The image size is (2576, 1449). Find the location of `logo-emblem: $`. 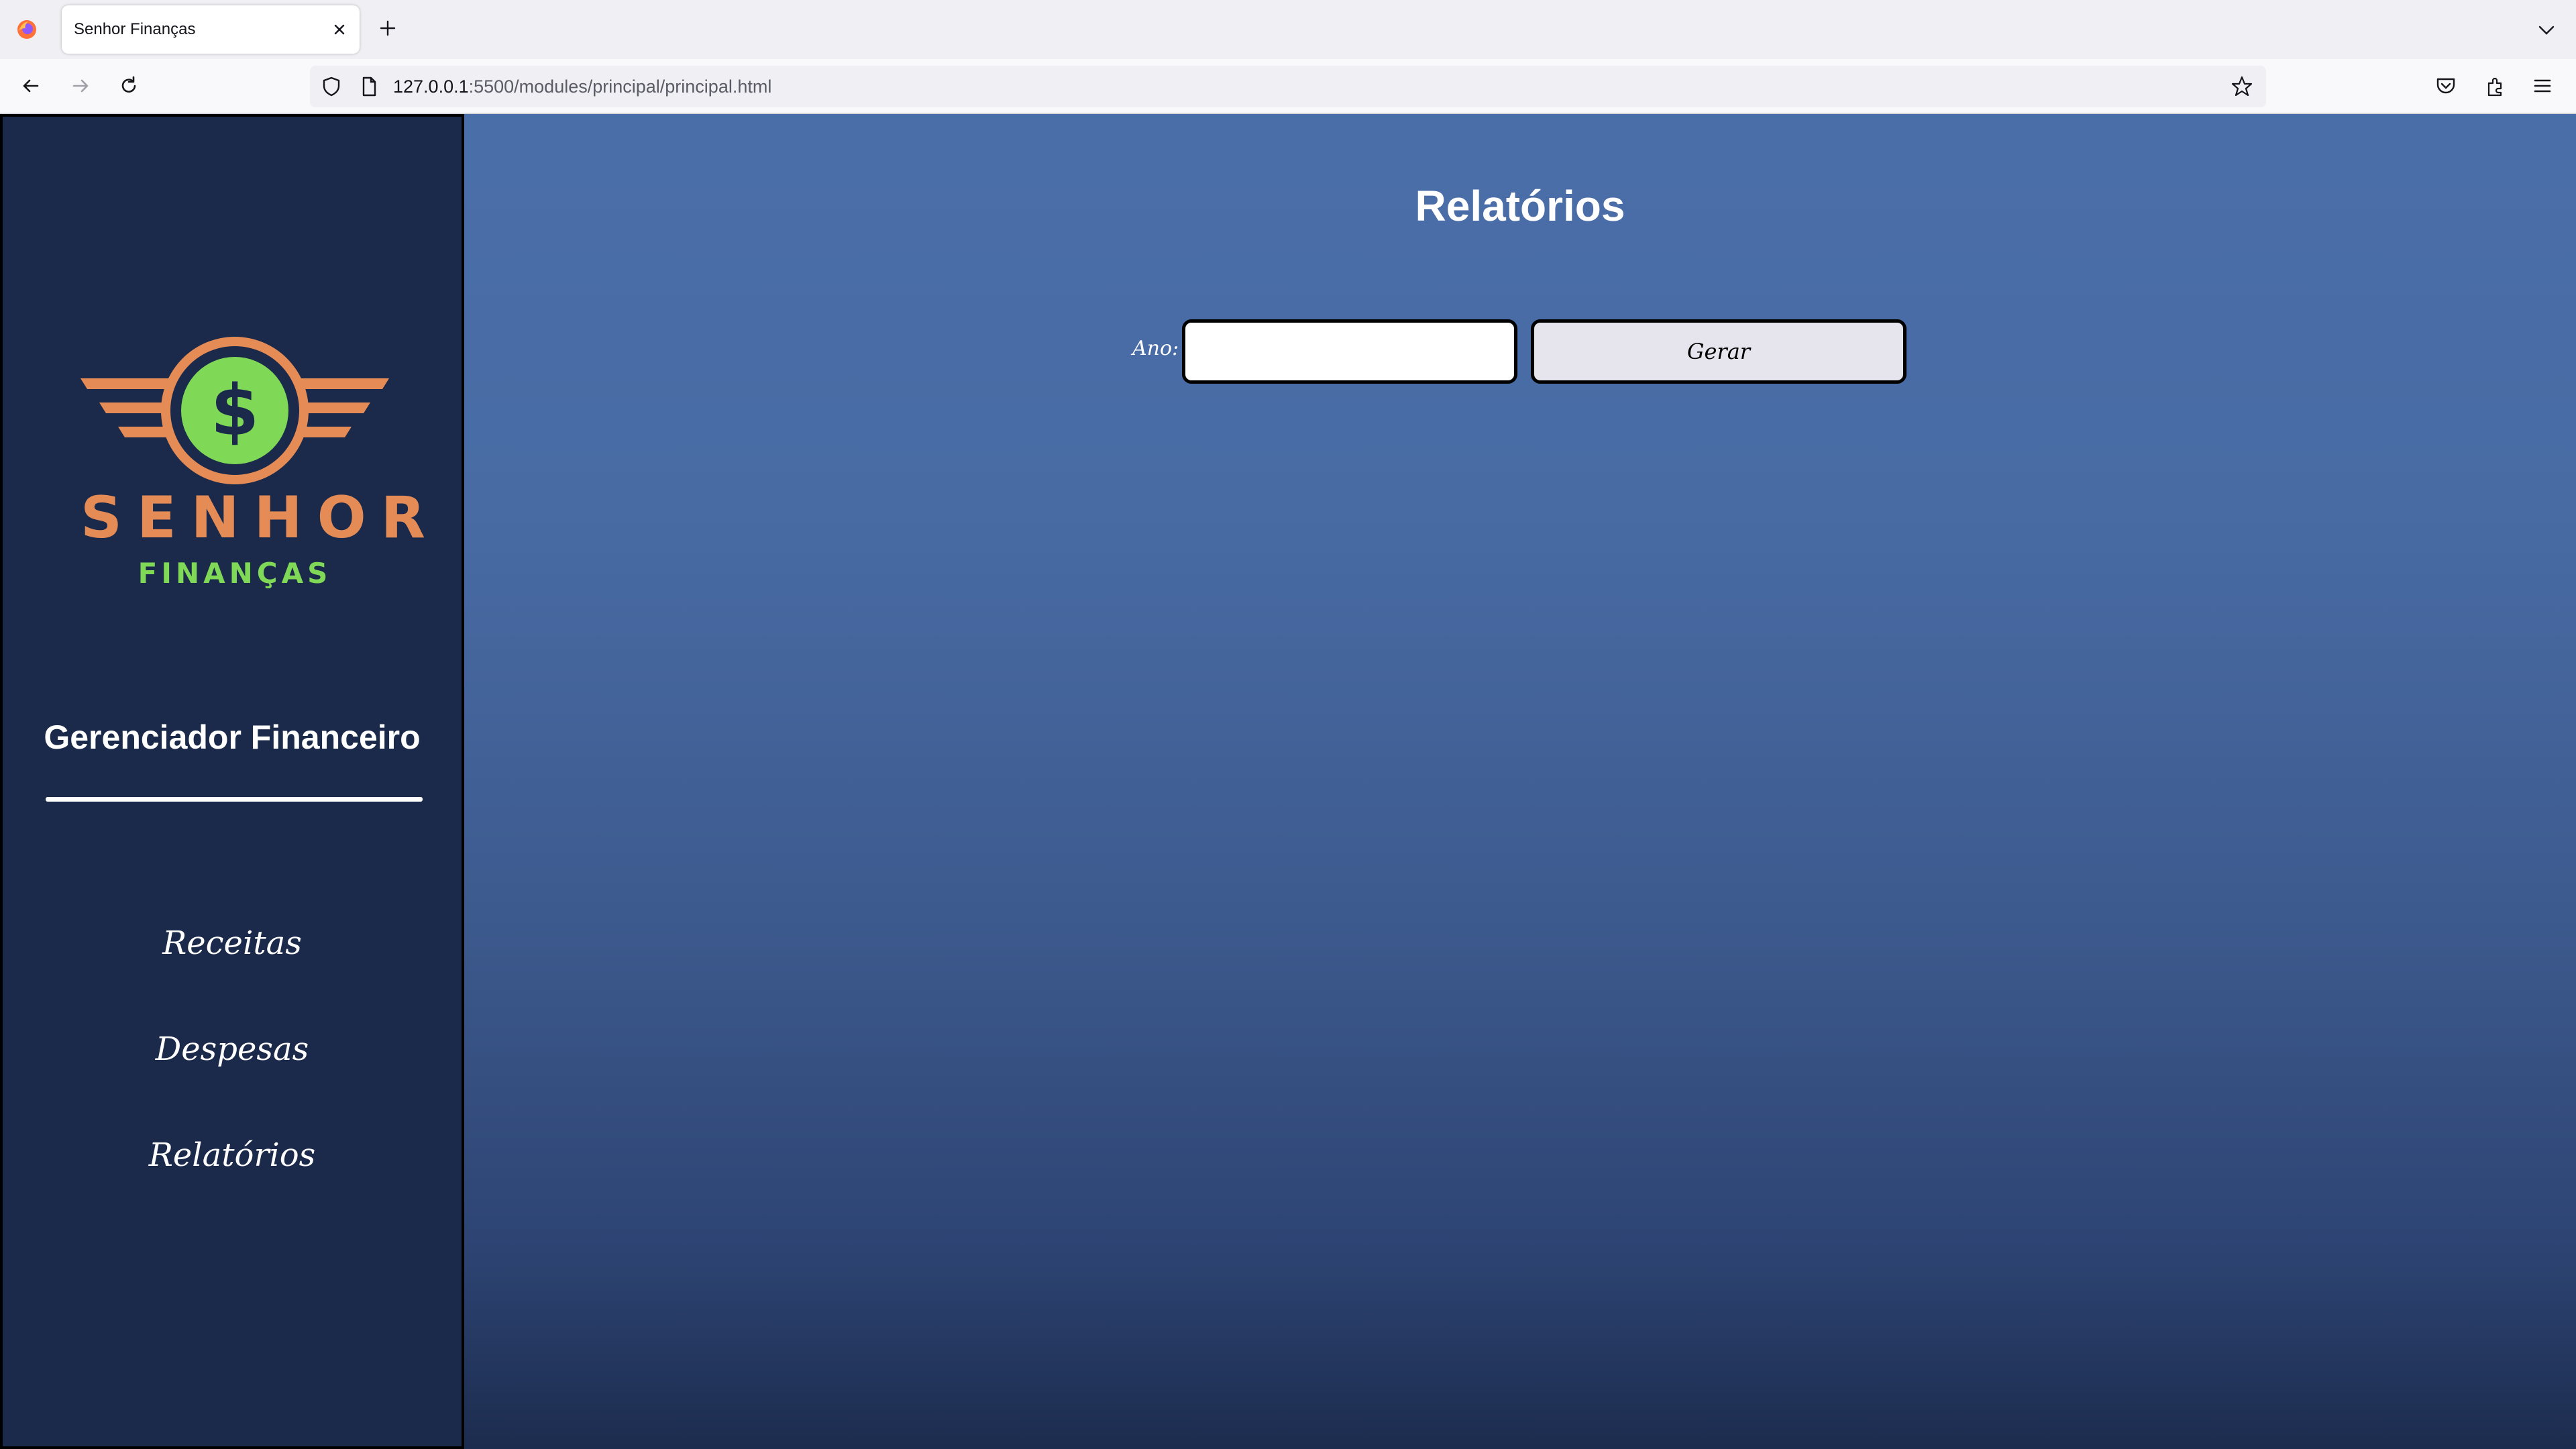

logo-emblem: $ is located at coordinates (234, 410).